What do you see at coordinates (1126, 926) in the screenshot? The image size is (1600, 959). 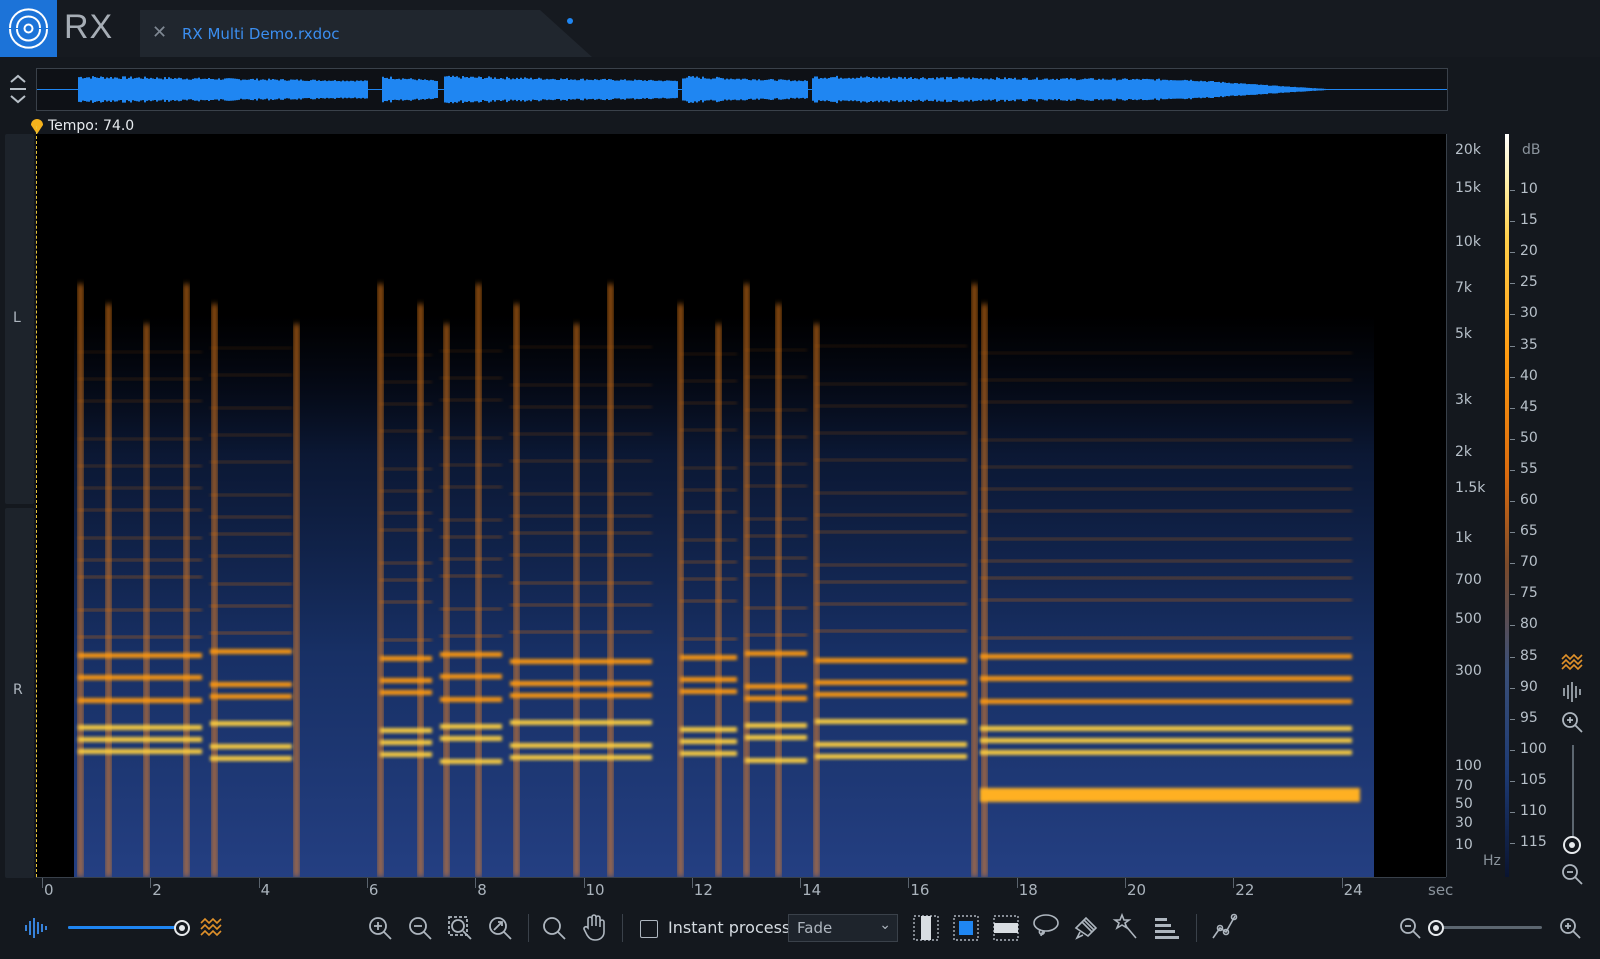 I see `magic-wand-tool-icon` at bounding box center [1126, 926].